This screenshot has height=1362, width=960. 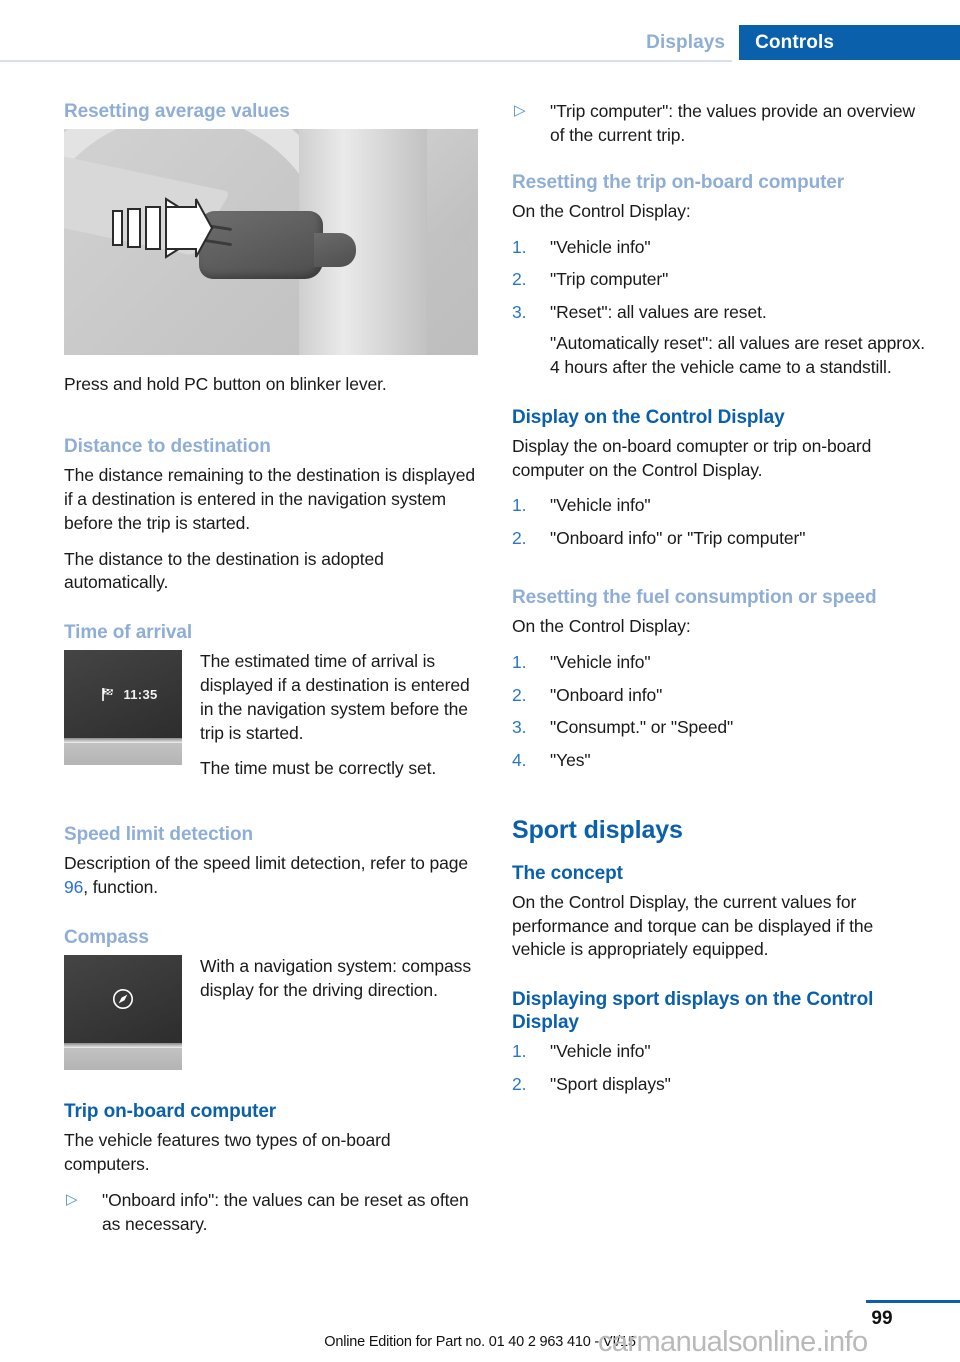 What do you see at coordinates (158, 835) in the screenshot?
I see `heading-speed-limit-detection: Speed limit detection` at bounding box center [158, 835].